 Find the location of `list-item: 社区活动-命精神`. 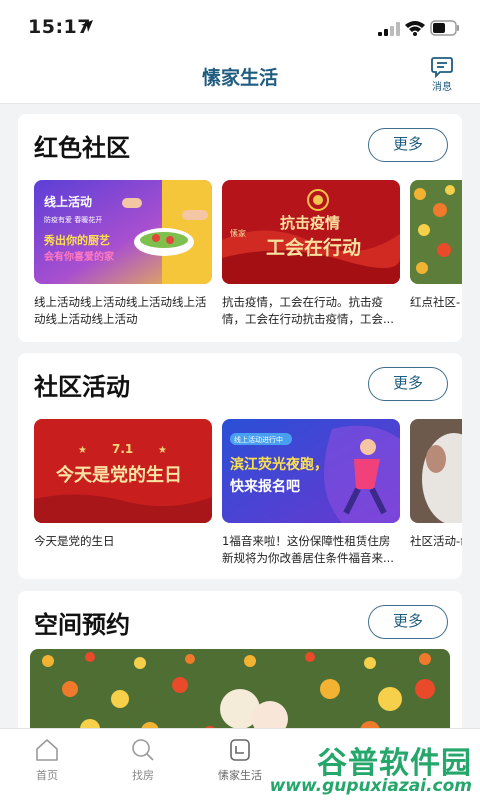

list-item: 社区活动-命精神 is located at coordinates (436, 493).